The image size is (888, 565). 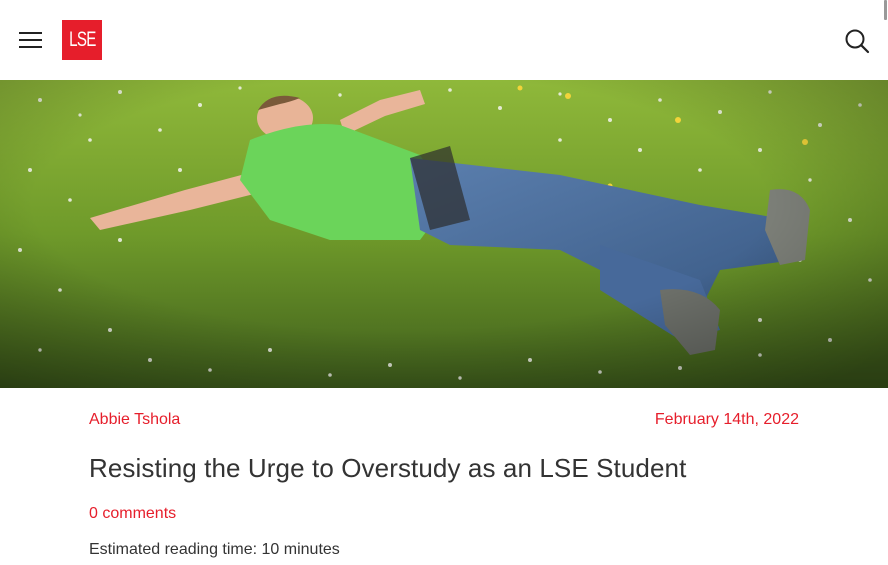 What do you see at coordinates (132, 514) in the screenshot?
I see `comments-link: 0 comments` at bounding box center [132, 514].